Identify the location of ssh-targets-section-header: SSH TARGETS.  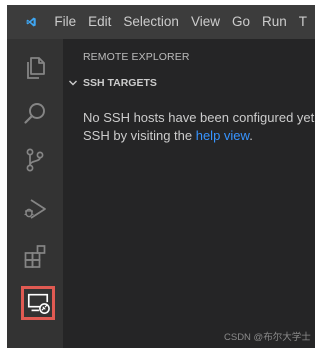
(112, 83).